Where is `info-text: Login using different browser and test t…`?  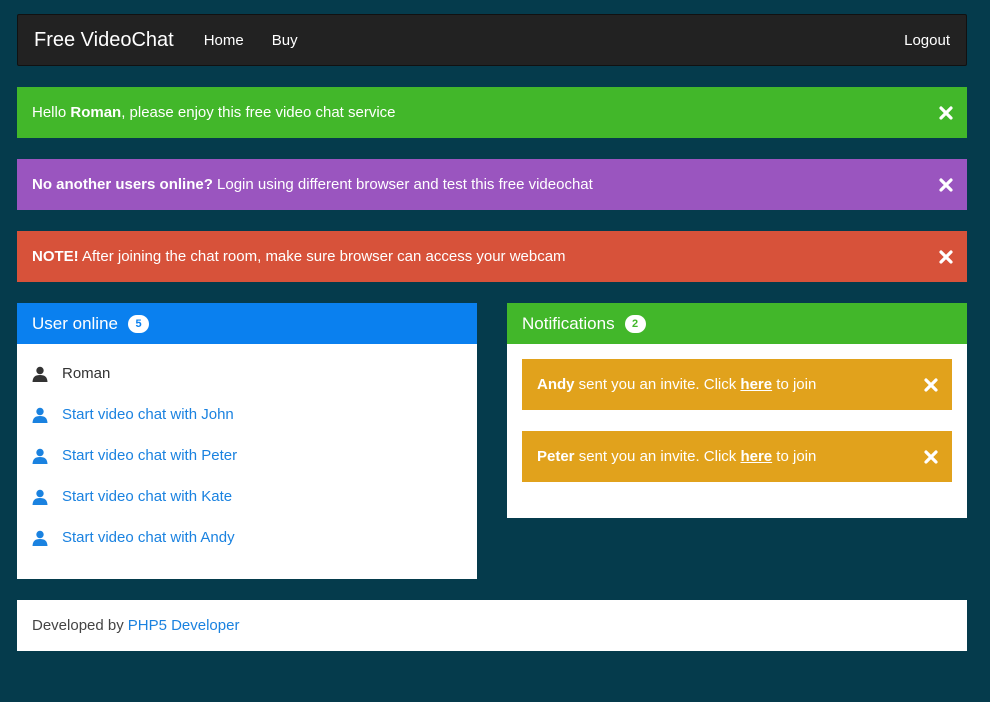 info-text: Login using different browser and test t… is located at coordinates (402, 184).